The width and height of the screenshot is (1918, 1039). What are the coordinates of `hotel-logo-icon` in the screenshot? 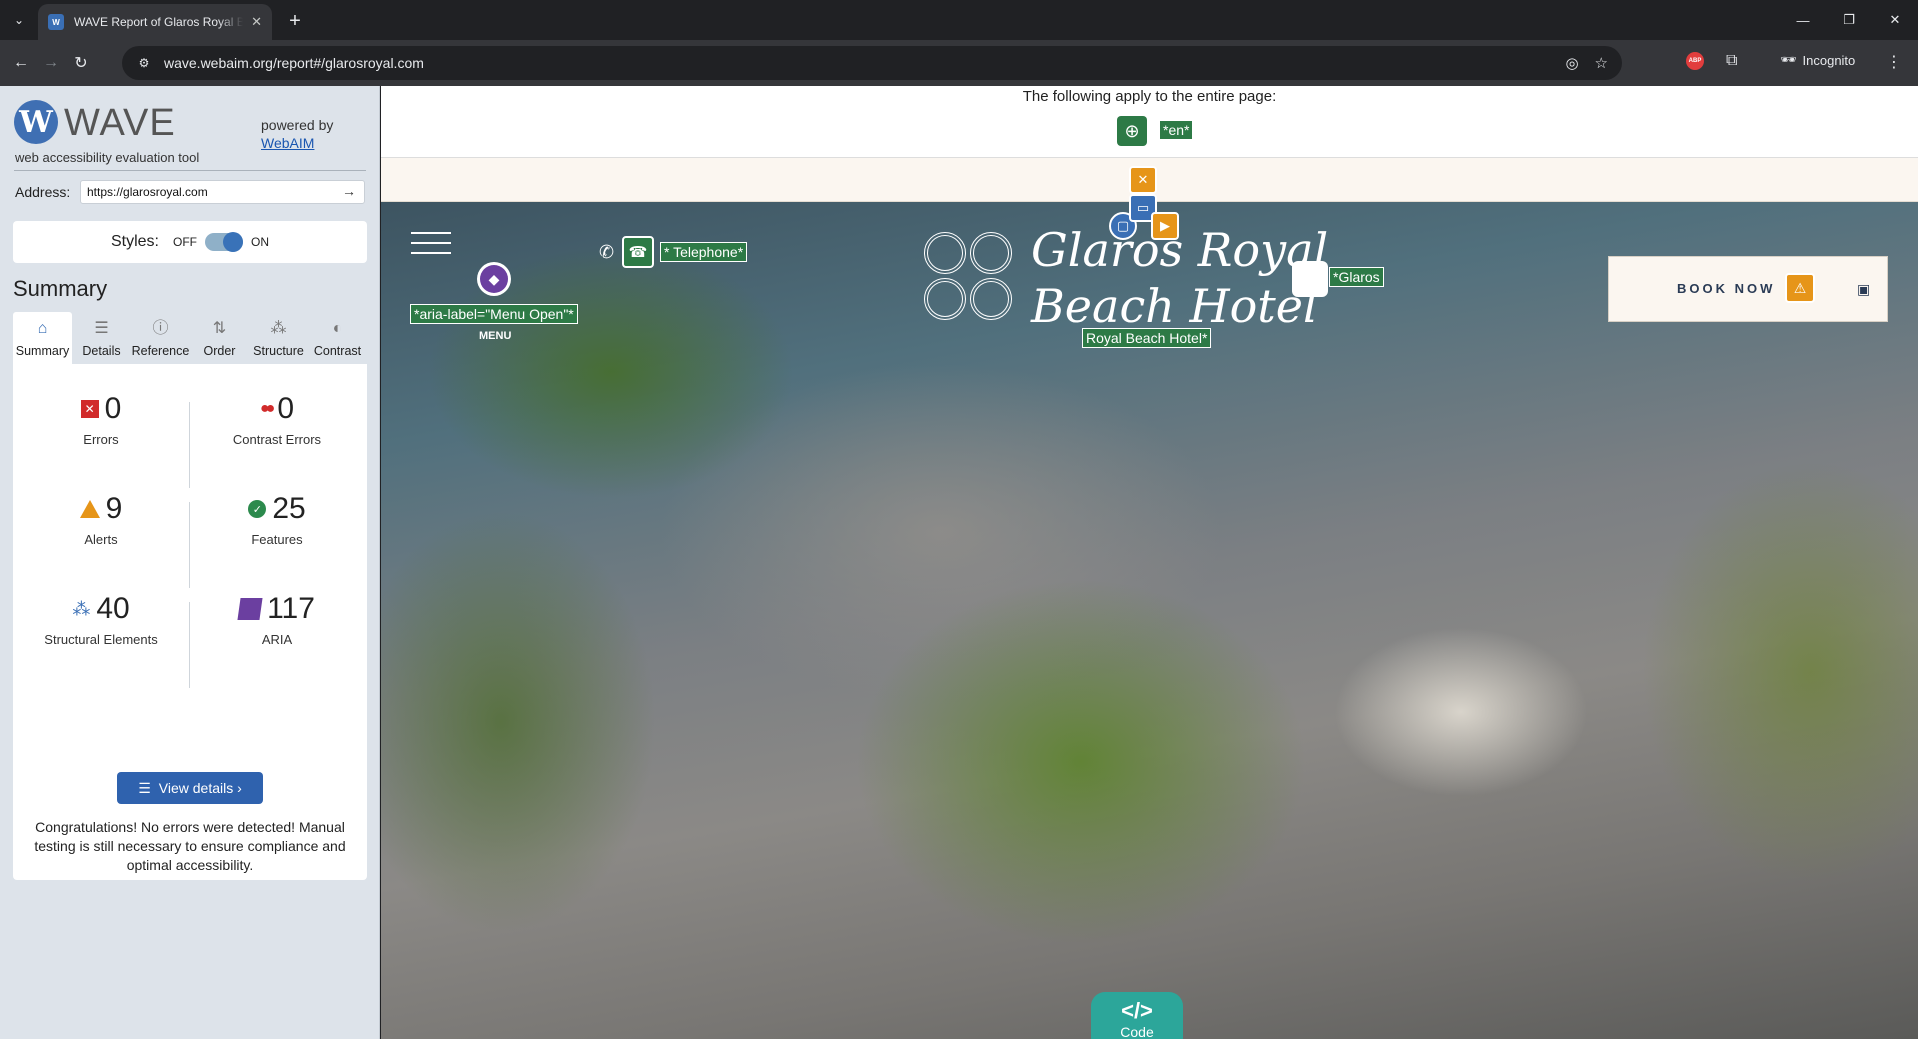 It's located at (969, 277).